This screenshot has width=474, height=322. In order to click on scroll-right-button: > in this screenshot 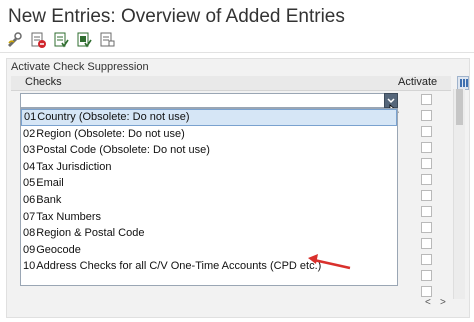, I will do `click(443, 302)`.